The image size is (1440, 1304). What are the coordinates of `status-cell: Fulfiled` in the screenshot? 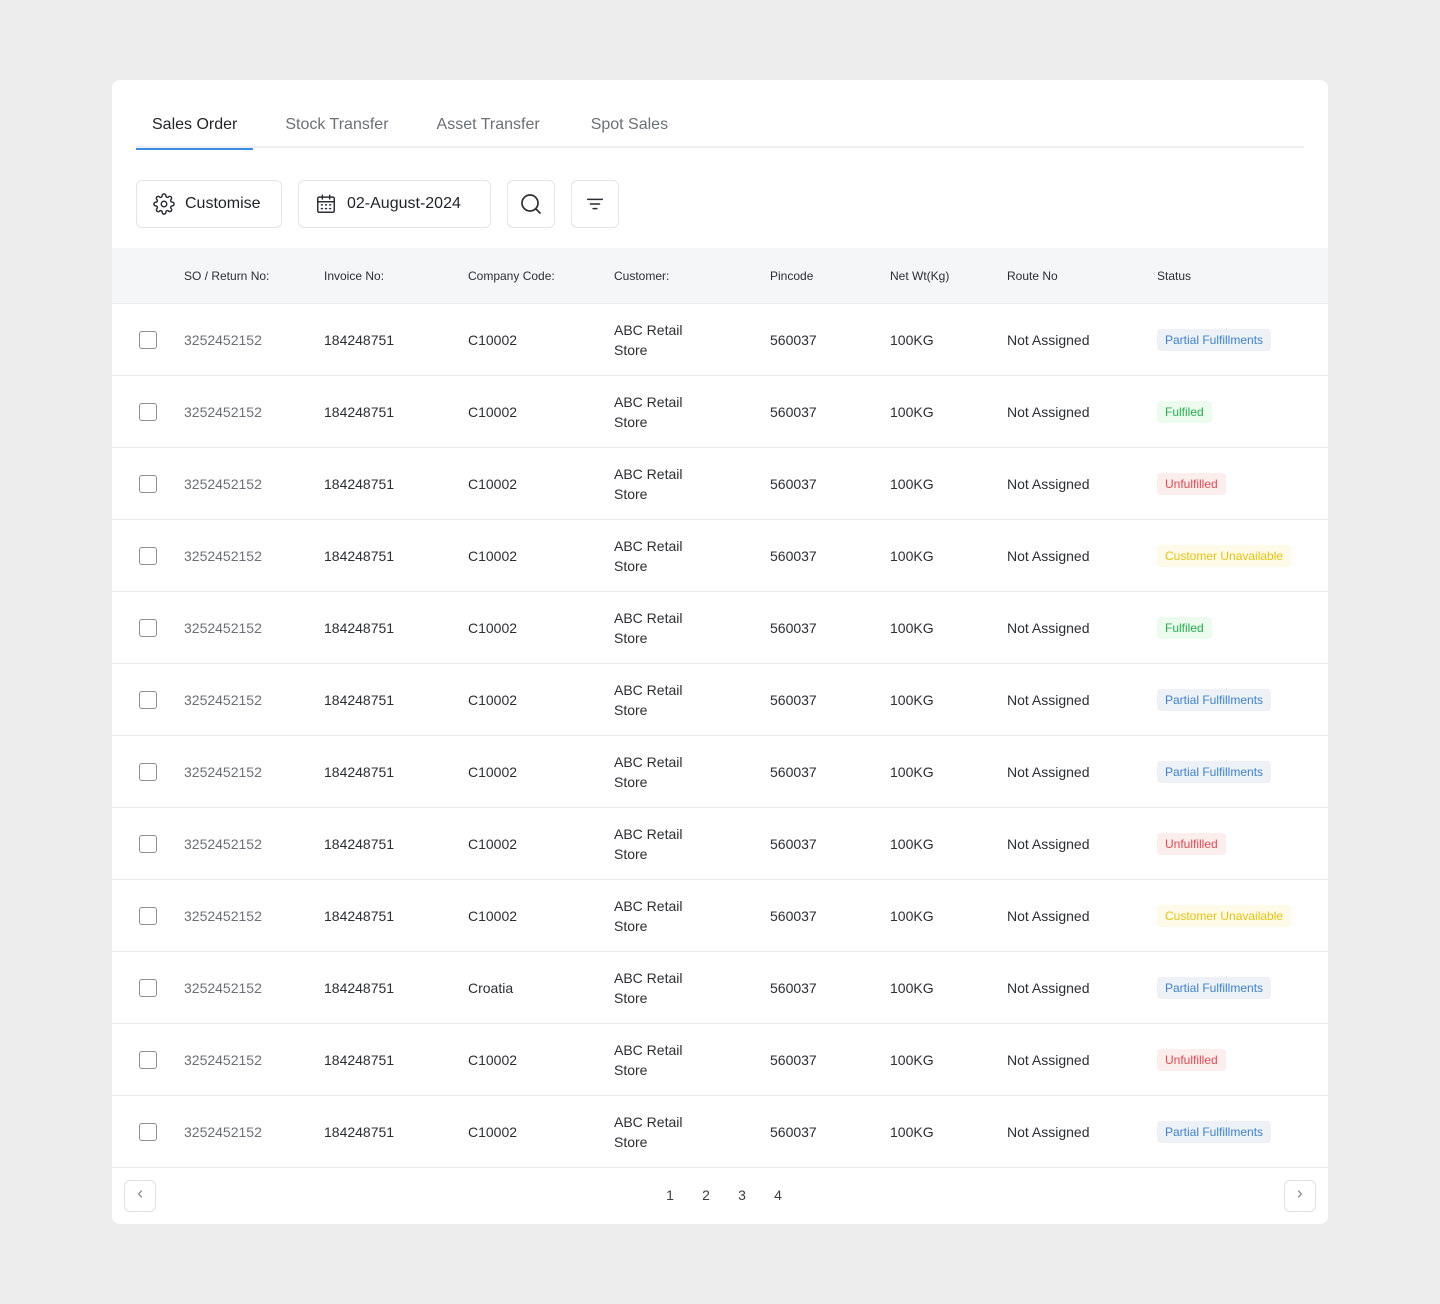 It's located at (1184, 628).